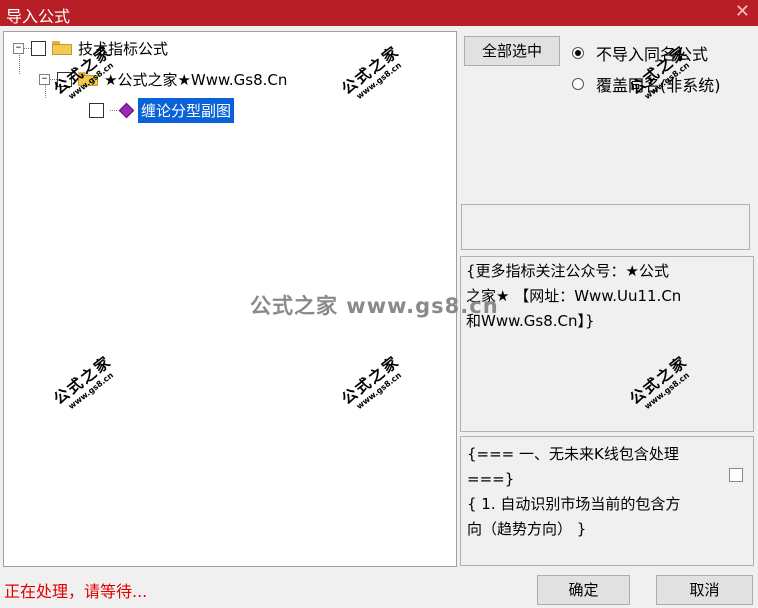 This screenshot has height=608, width=758. What do you see at coordinates (527, 529) in the screenshot?
I see `preview-line: 向（趋势方向） }` at bounding box center [527, 529].